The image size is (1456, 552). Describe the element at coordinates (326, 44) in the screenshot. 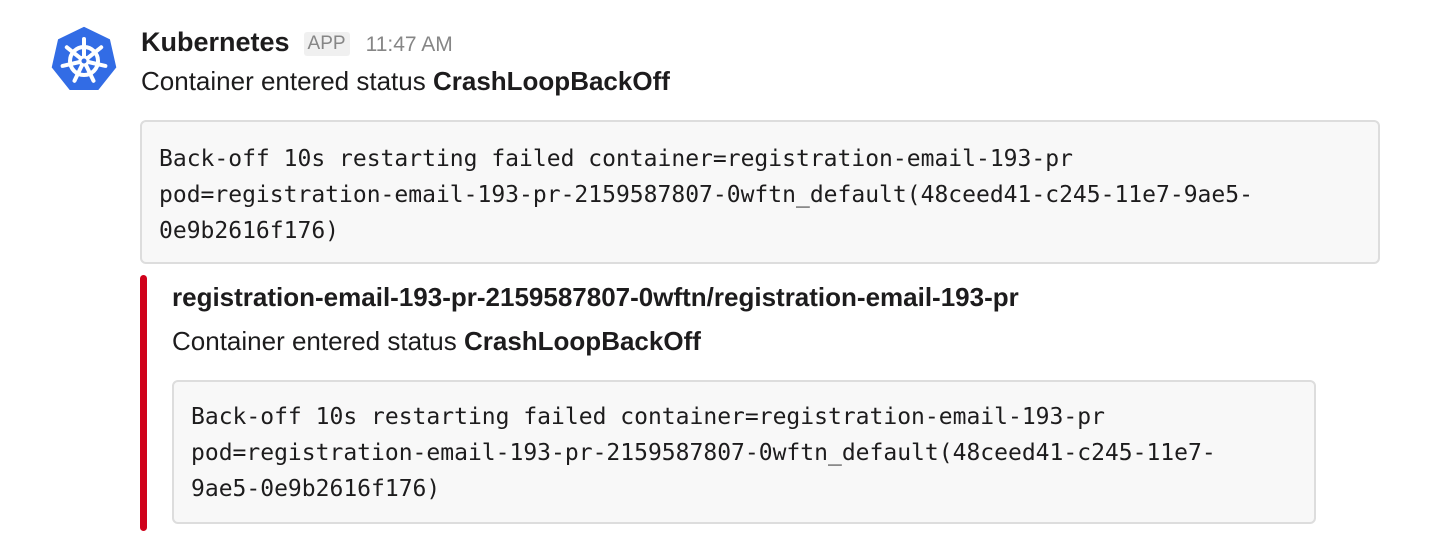

I see `app-badge: APP` at that location.